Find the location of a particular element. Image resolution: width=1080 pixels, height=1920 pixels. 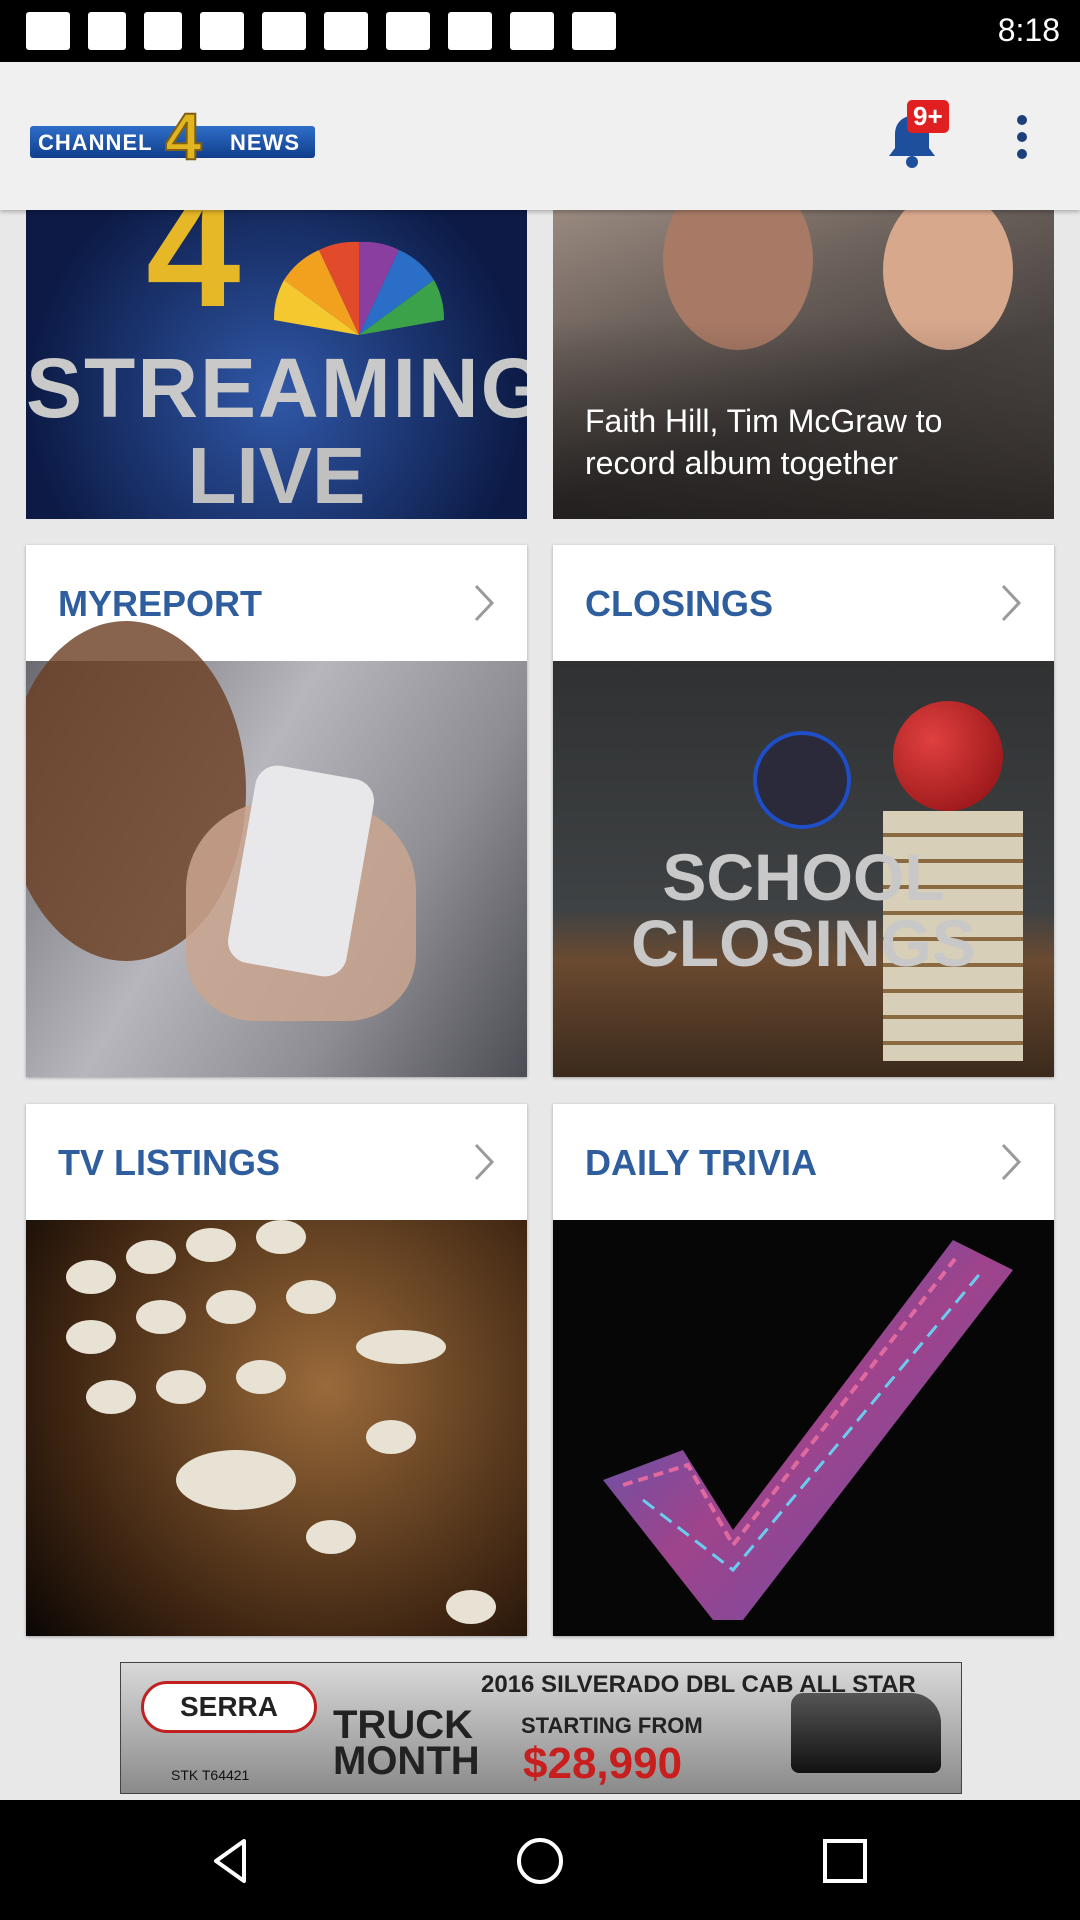

live-text: LIVE is located at coordinates (276, 475).